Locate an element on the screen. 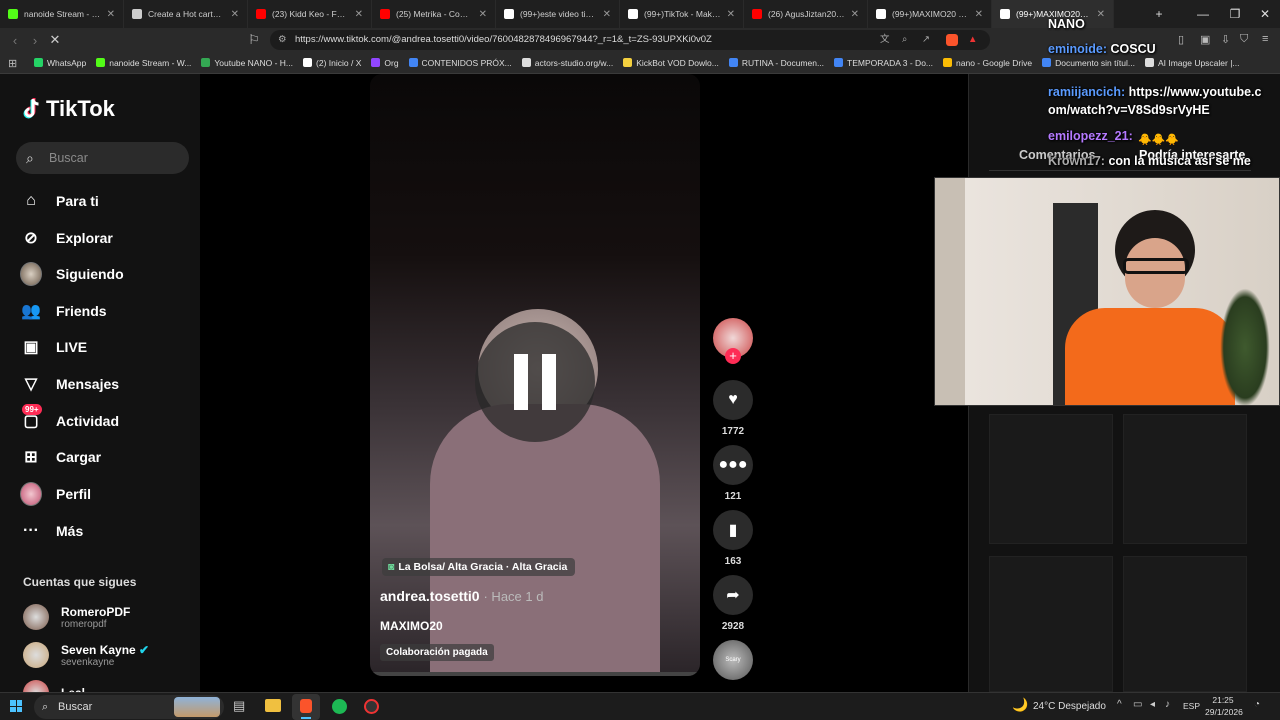 The height and width of the screenshot is (720, 1280). bookmark-save-icon: ▮ is located at coordinates (733, 530).